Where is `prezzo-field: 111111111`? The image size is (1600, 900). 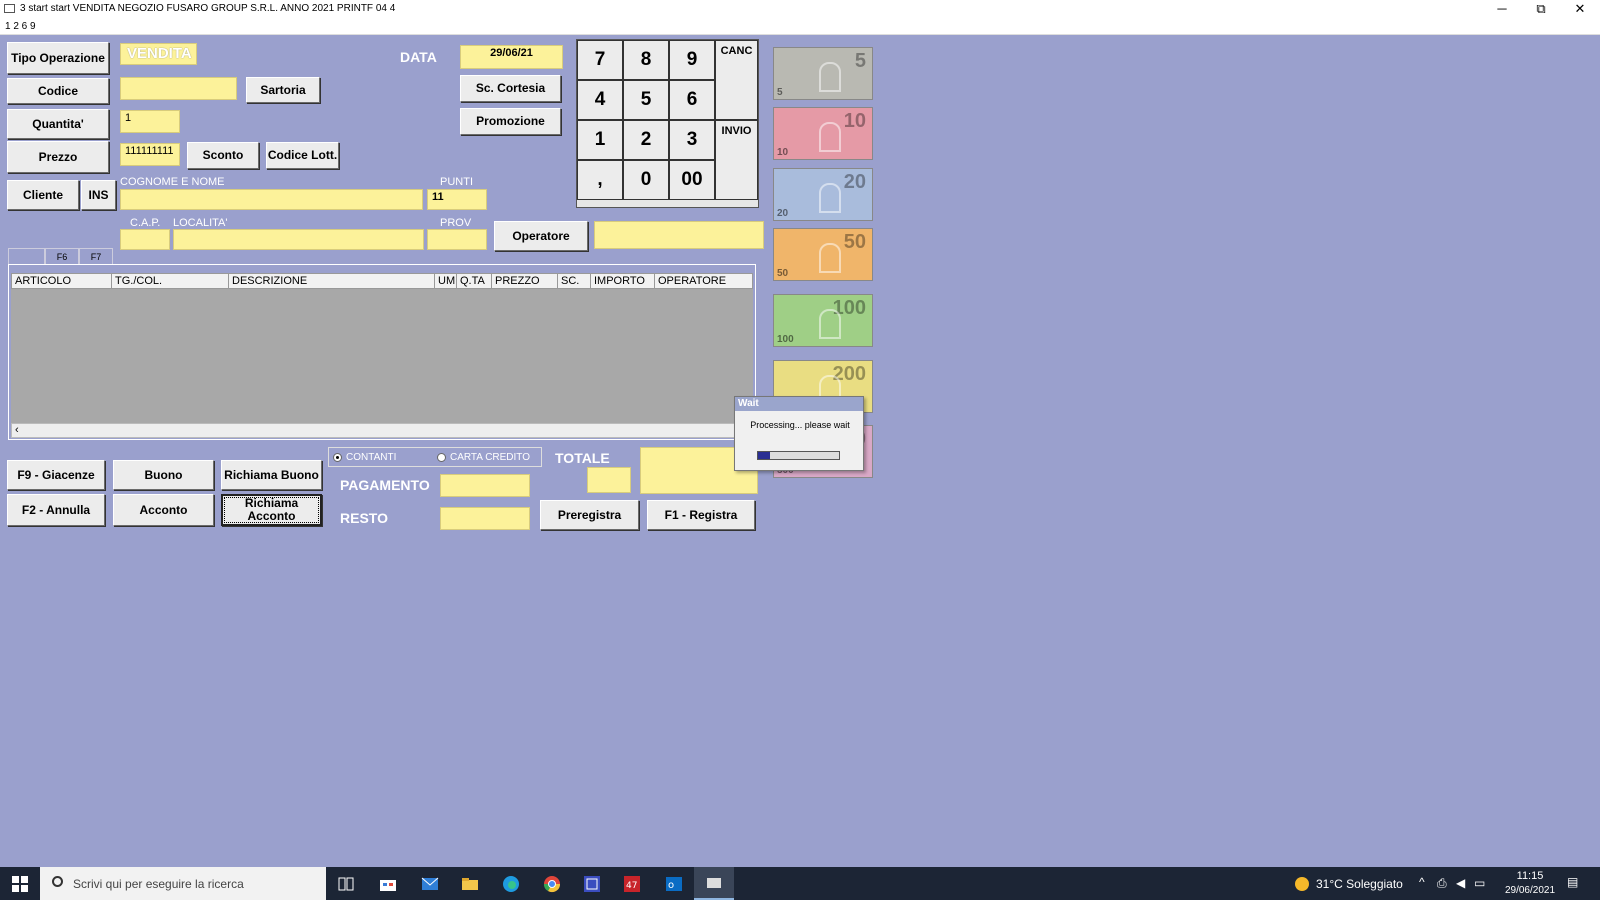
prezzo-field: 111111111 is located at coordinates (150, 154).